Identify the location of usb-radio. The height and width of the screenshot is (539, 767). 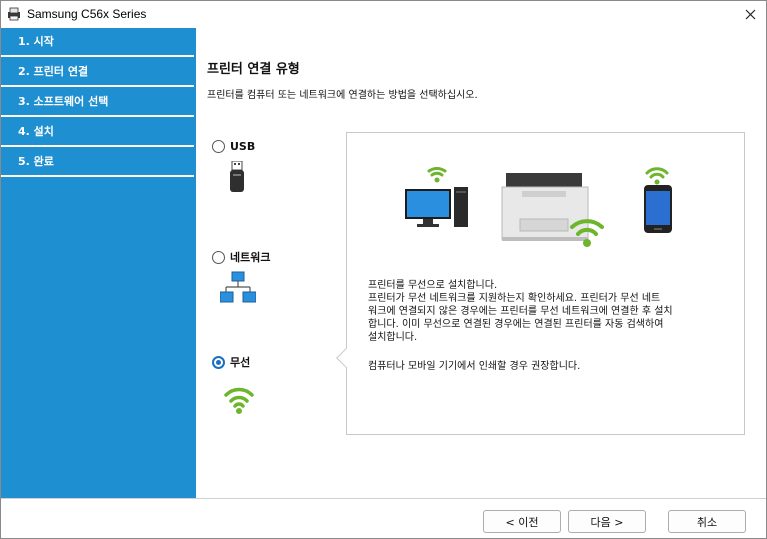
(218, 146).